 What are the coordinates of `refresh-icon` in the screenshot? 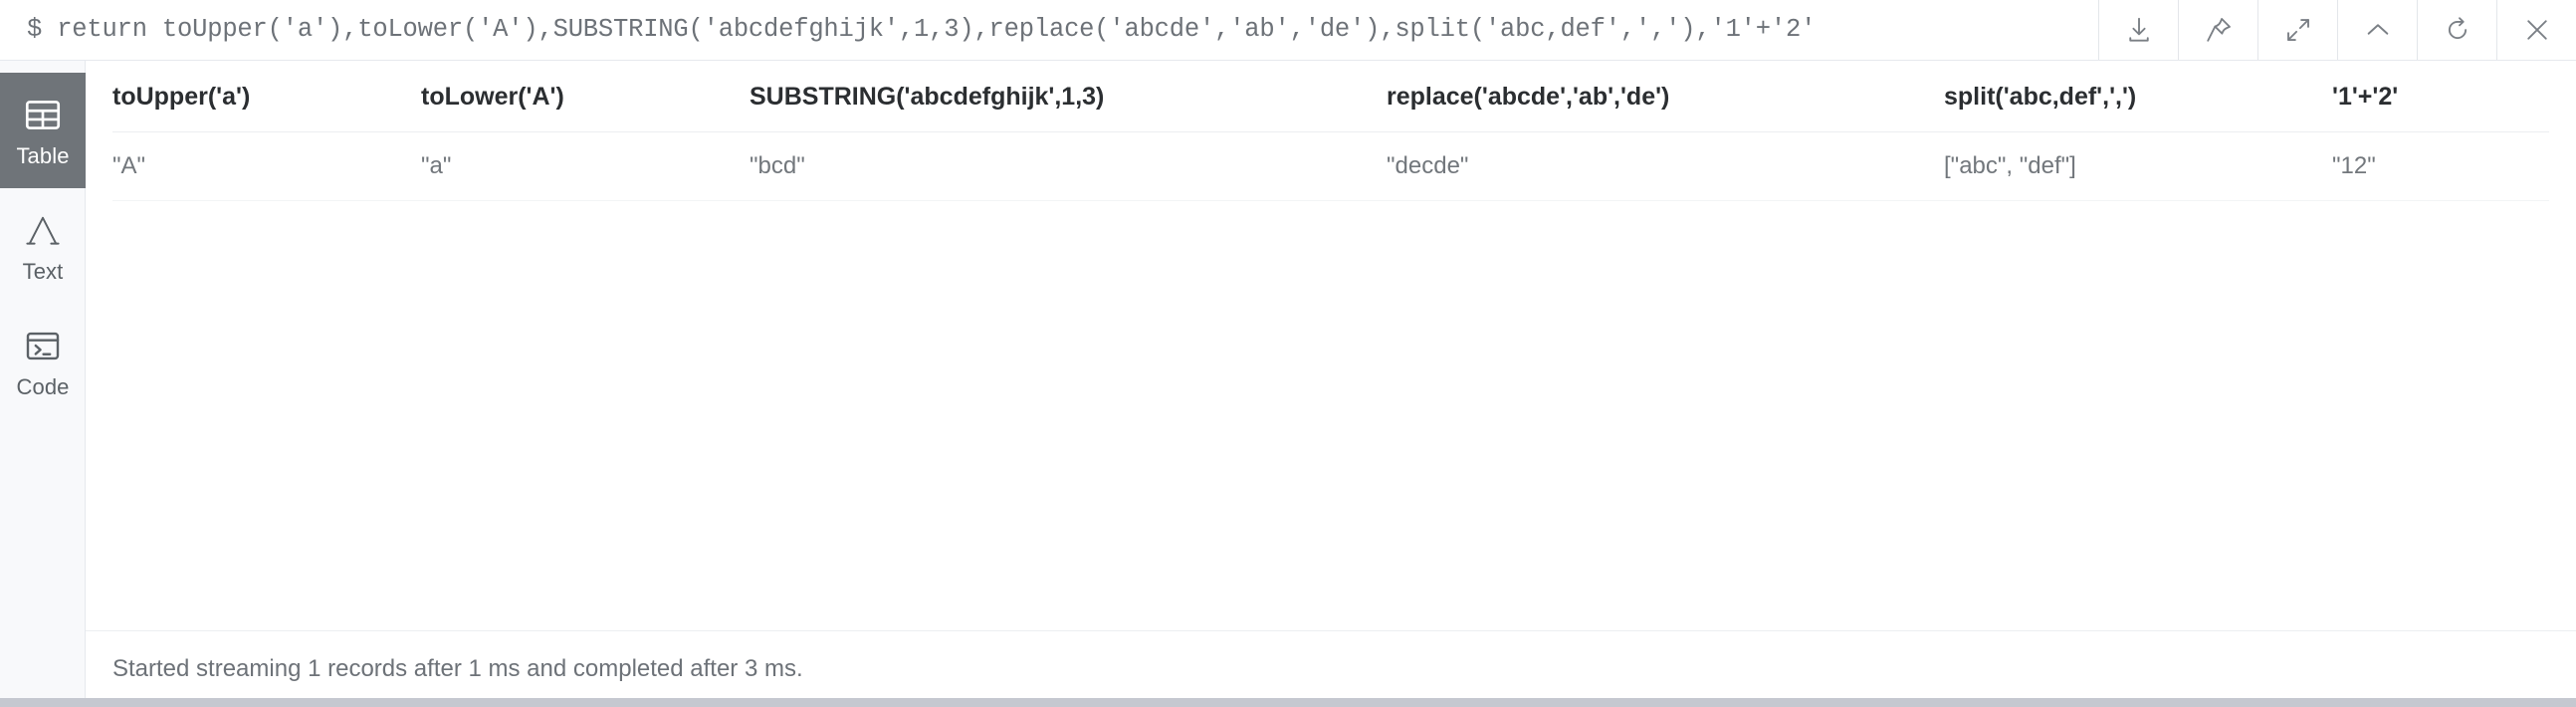 It's located at (2457, 30).